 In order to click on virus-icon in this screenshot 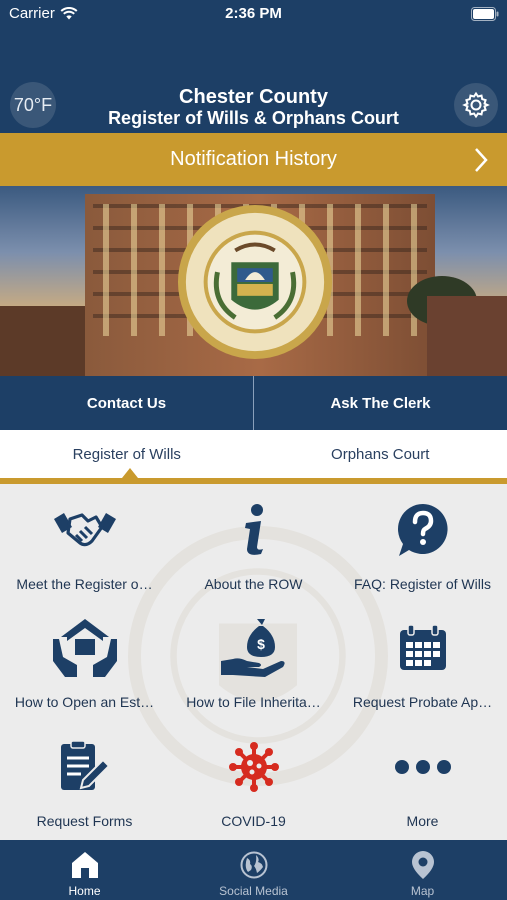, I will do `click(253, 767)`.